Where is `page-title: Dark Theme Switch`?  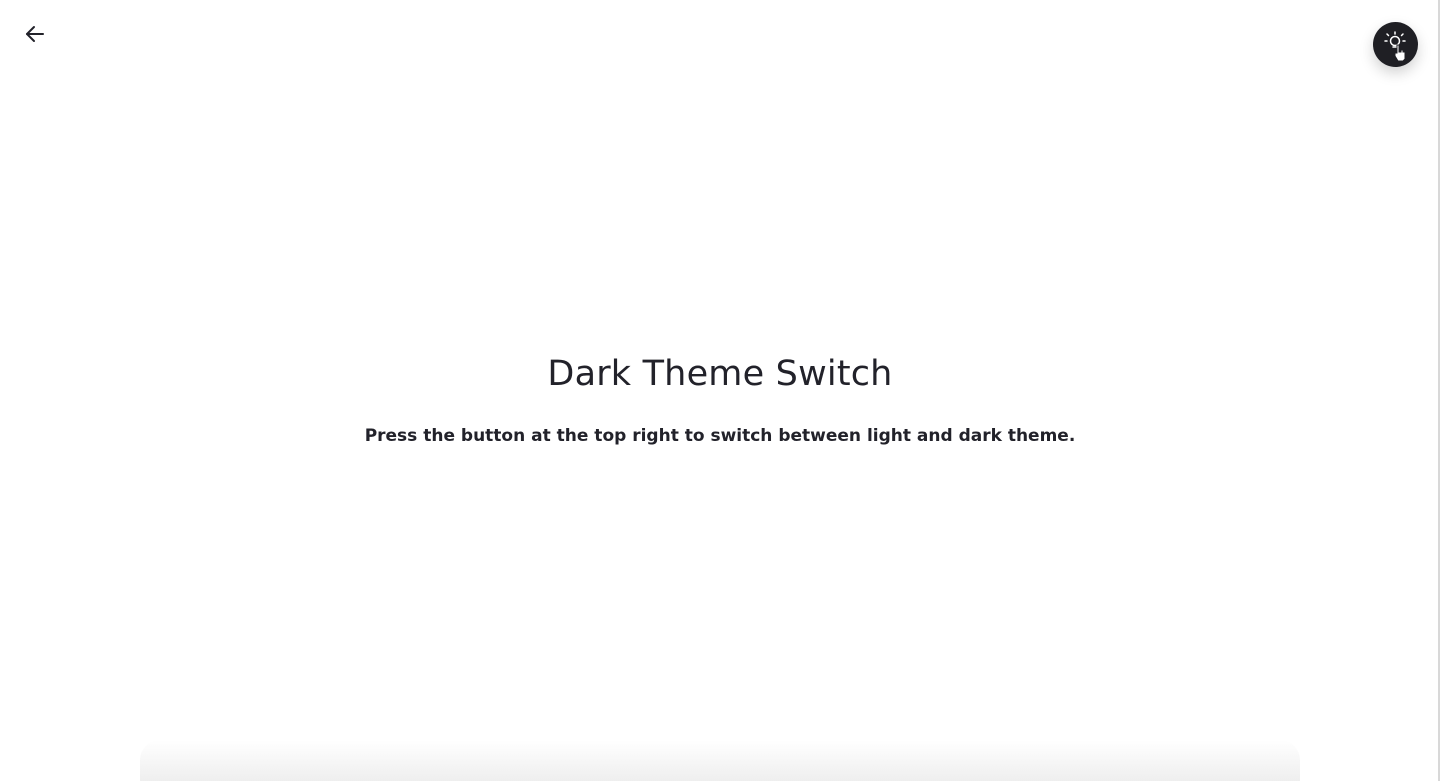 page-title: Dark Theme Switch is located at coordinates (720, 374).